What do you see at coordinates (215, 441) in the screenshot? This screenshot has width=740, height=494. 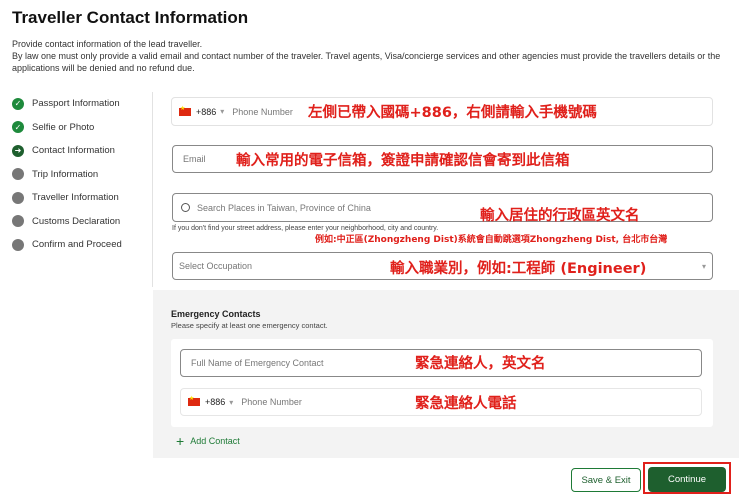 I see `add-contact-label: Add Contact` at bounding box center [215, 441].